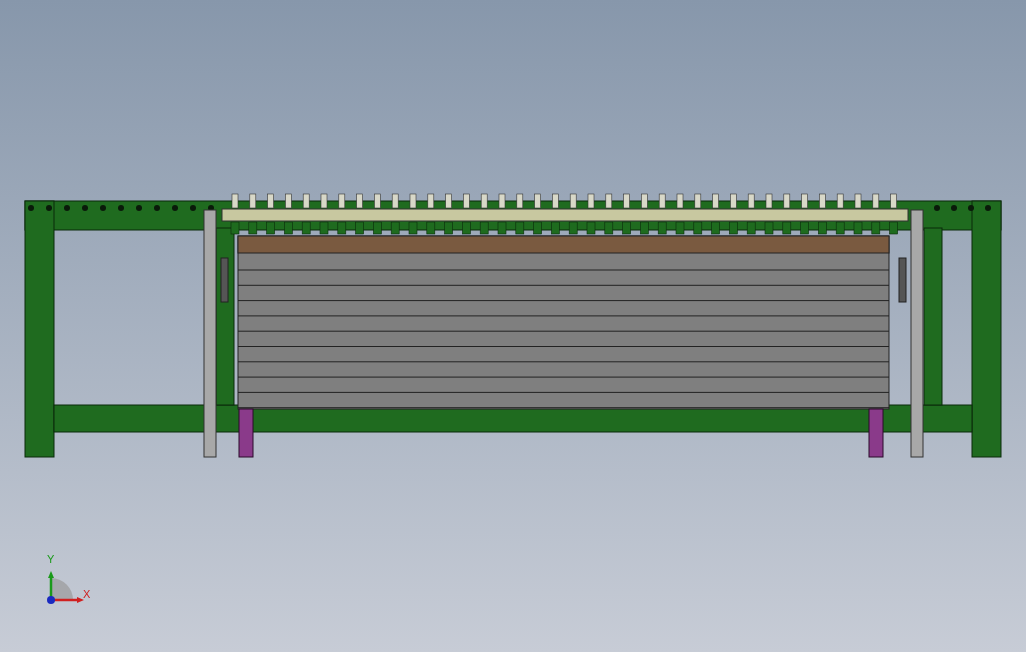 The width and height of the screenshot is (1026, 652). What do you see at coordinates (87, 594) in the screenshot?
I see `x-axis-label: X` at bounding box center [87, 594].